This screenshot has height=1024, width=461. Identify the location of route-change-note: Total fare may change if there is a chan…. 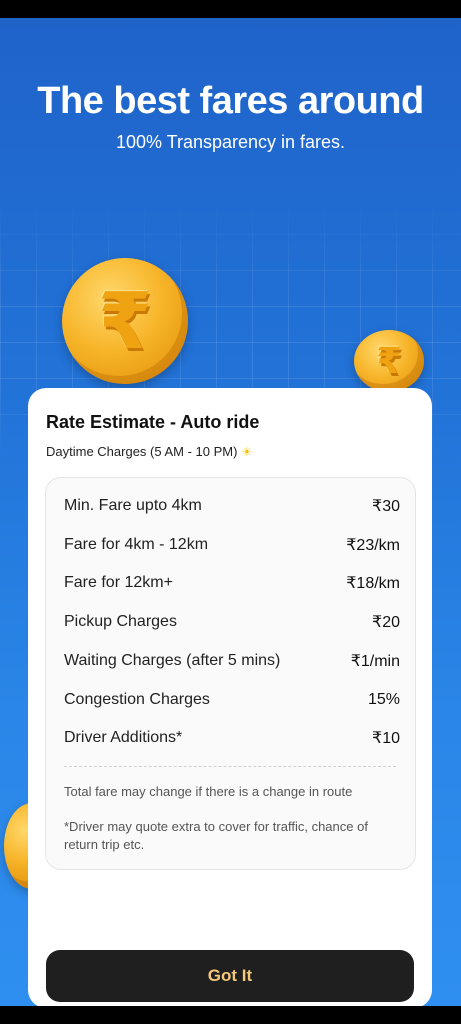
(208, 791).